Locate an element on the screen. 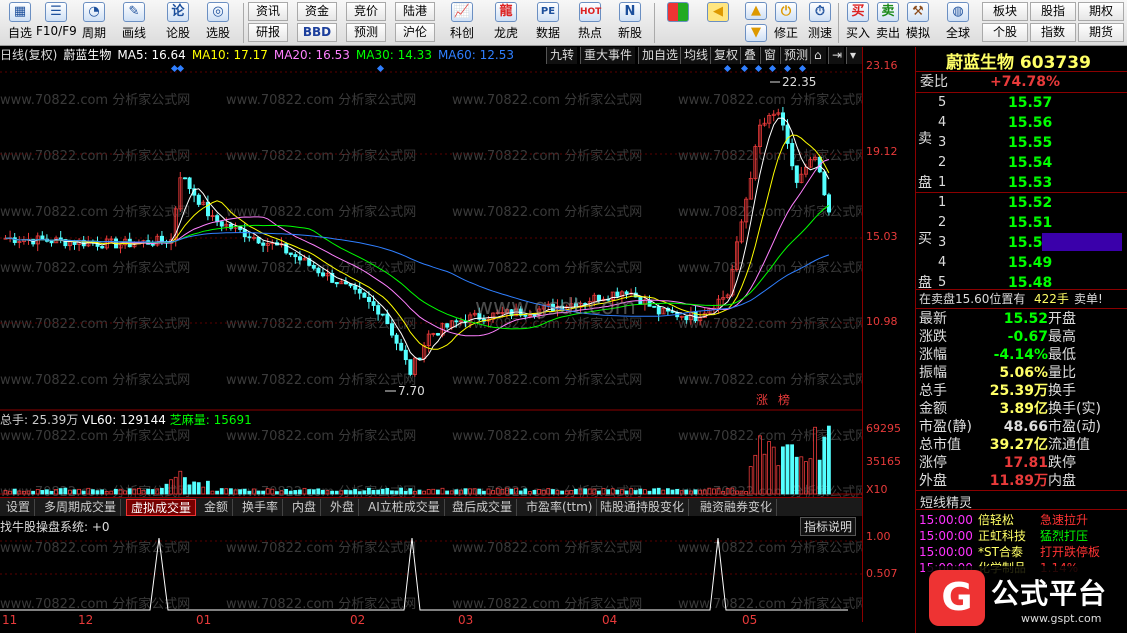 The height and width of the screenshot is (633, 1127). bid-row: 1 15.52 is located at coordinates (1020, 203).